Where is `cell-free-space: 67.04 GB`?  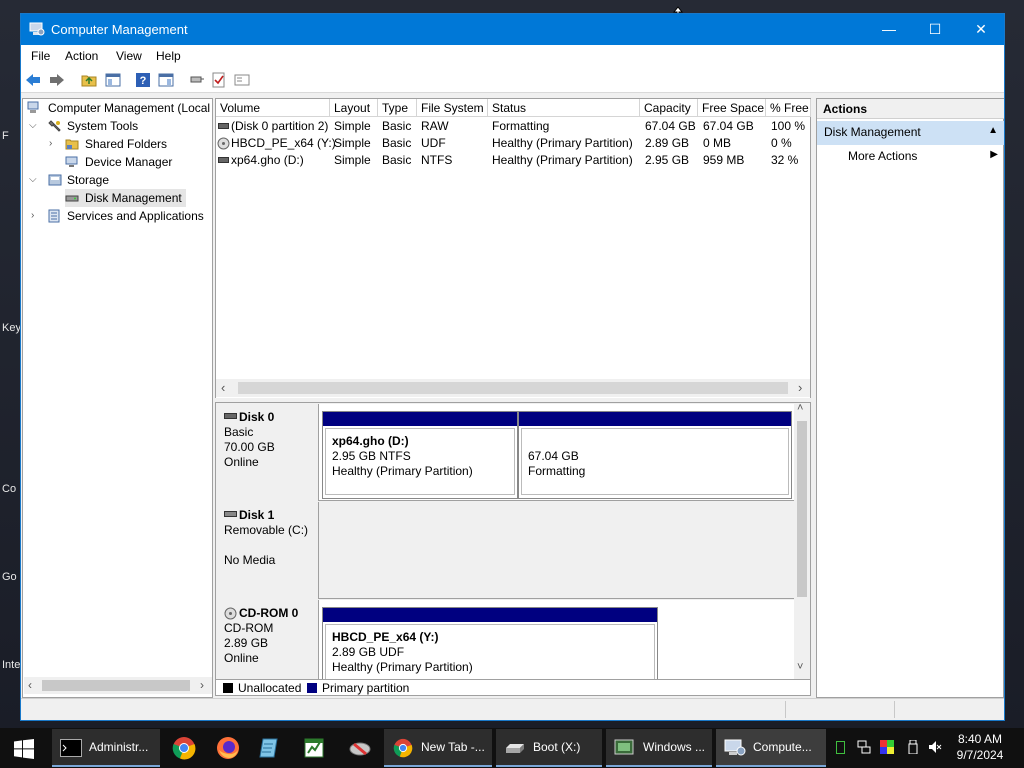 cell-free-space: 67.04 GB is located at coordinates (728, 126).